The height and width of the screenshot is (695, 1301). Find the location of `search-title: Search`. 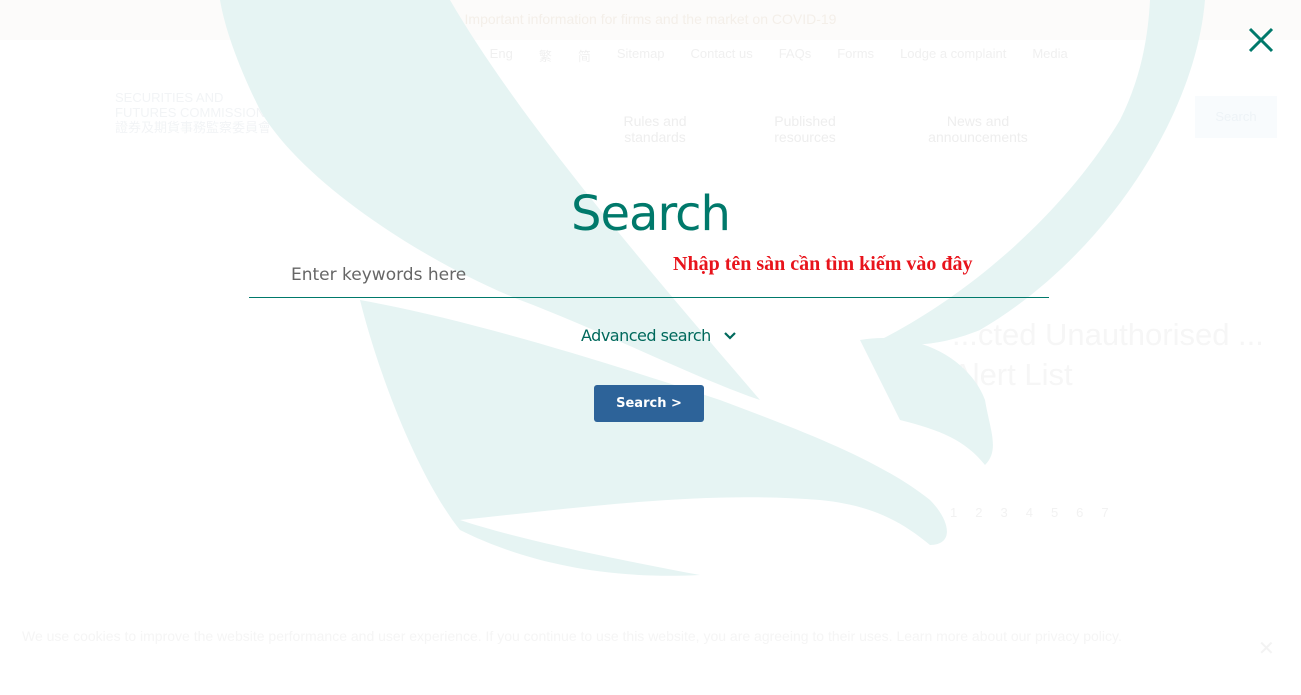

search-title: Search is located at coordinates (651, 214).